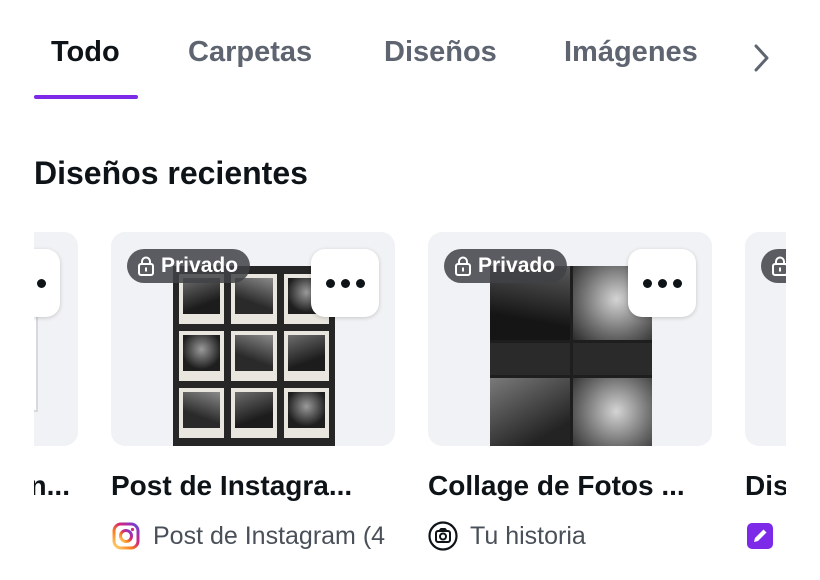  Describe the element at coordinates (760, 536) in the screenshot. I see `edit-icon` at that location.